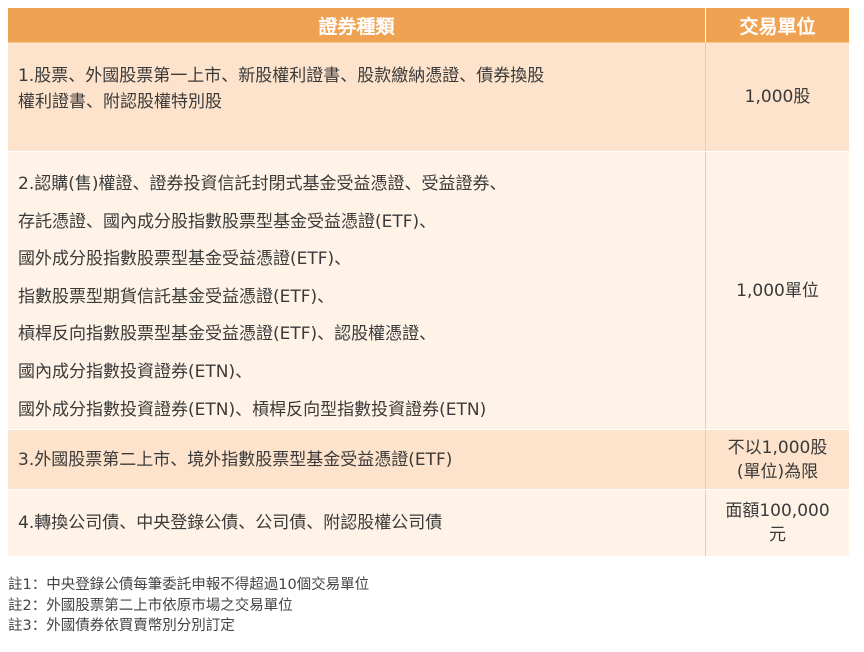 The width and height of the screenshot is (864, 652). I want to click on trading-unit-value: 不以1,000股, so click(777, 447).